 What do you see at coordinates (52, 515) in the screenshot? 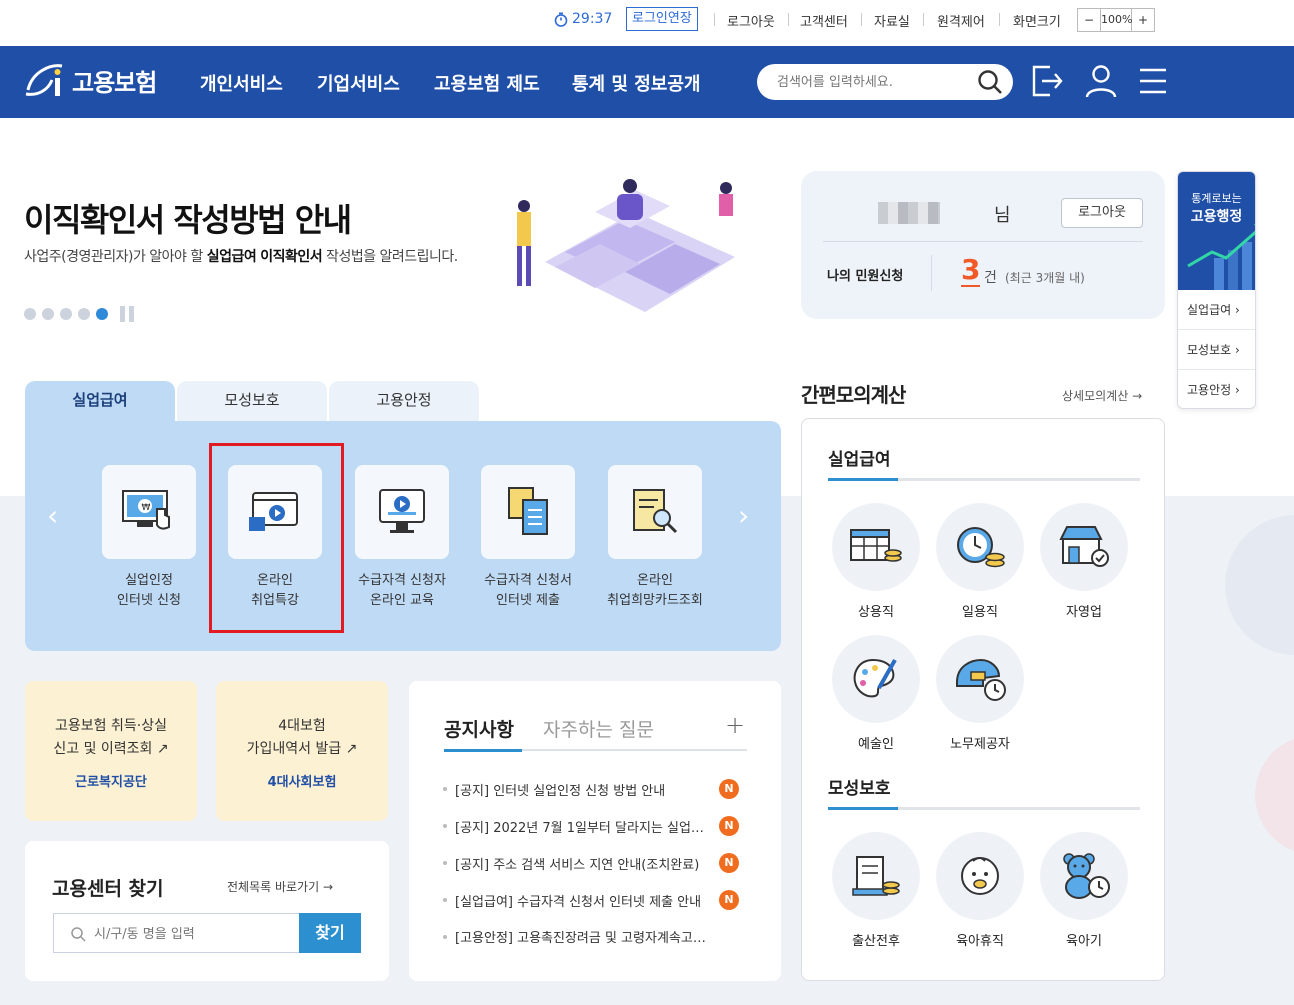
I see `chevron-left-icon: ‹` at bounding box center [52, 515].